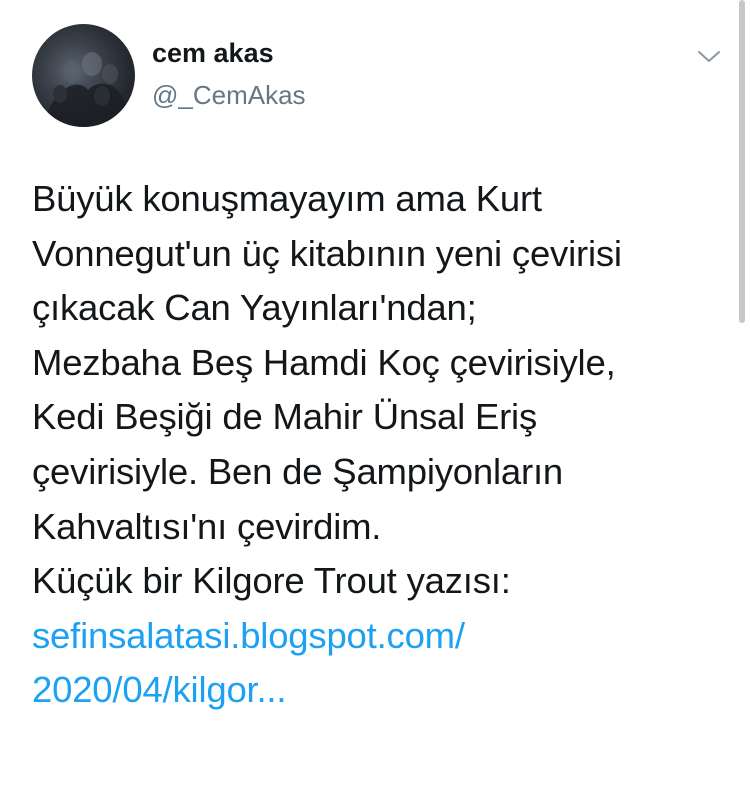 This screenshot has height=801, width=750. Describe the element at coordinates (742, 161) in the screenshot. I see `scrollbar-thumb` at that location.